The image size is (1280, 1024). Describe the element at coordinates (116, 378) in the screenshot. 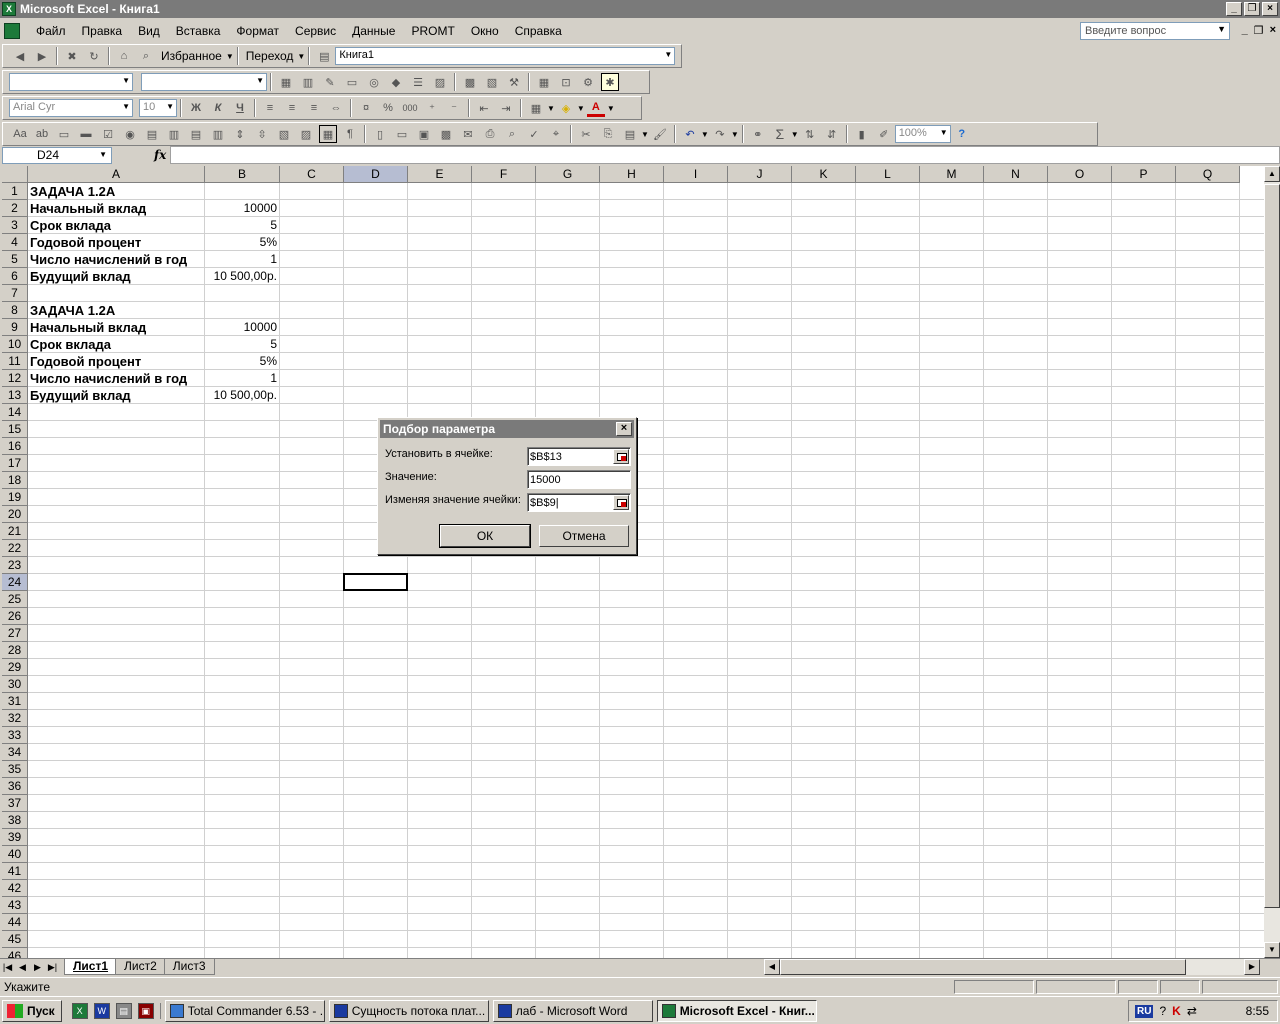

I see `cell-a12: Число начислений в год` at that location.